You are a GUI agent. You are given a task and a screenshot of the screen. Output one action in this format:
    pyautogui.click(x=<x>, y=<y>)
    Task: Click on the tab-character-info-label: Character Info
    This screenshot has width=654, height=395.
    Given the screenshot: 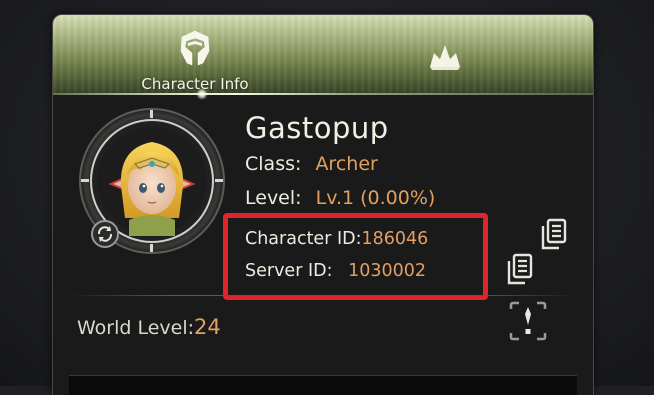 What is the action you would take?
    pyautogui.click(x=195, y=84)
    